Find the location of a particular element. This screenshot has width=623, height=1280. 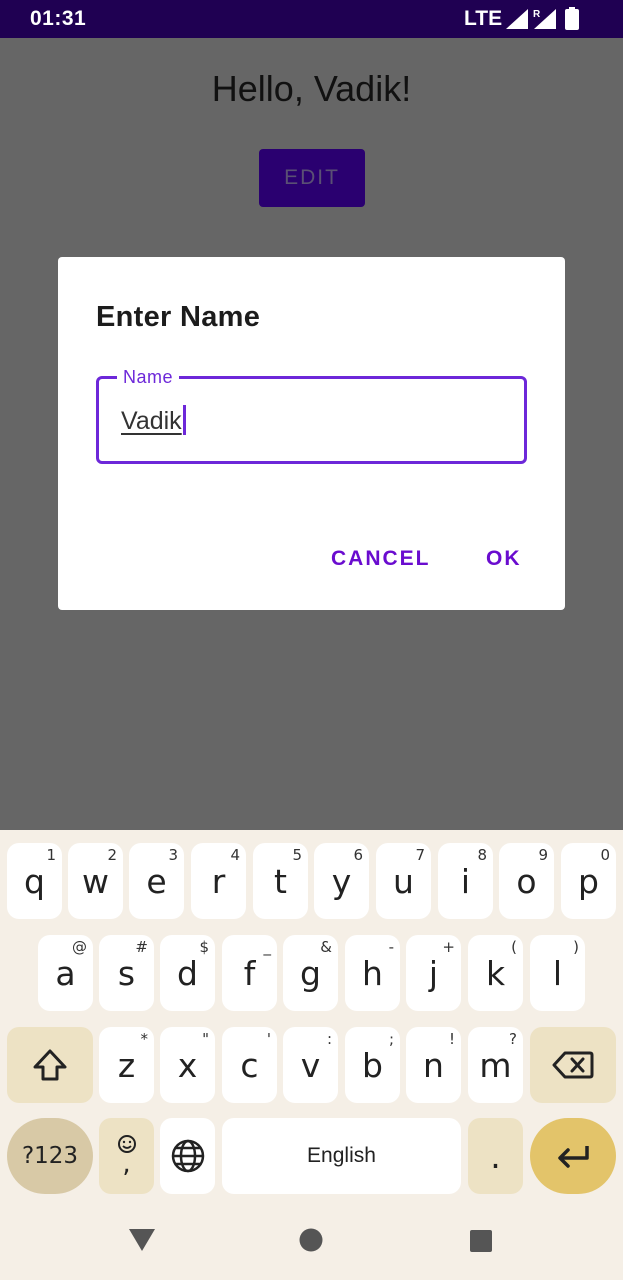

key-label: i is located at coordinates (465, 881).